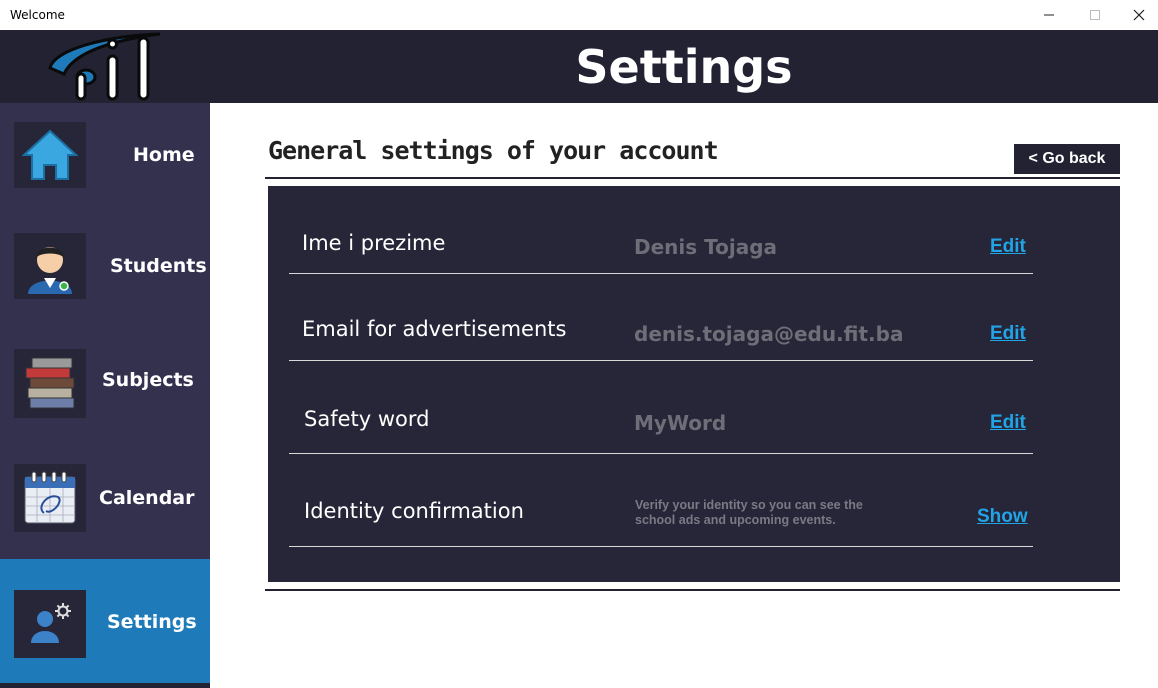 This screenshot has height=688, width=1158. What do you see at coordinates (164, 155) in the screenshot?
I see `sidebar-item-label: Home` at bounding box center [164, 155].